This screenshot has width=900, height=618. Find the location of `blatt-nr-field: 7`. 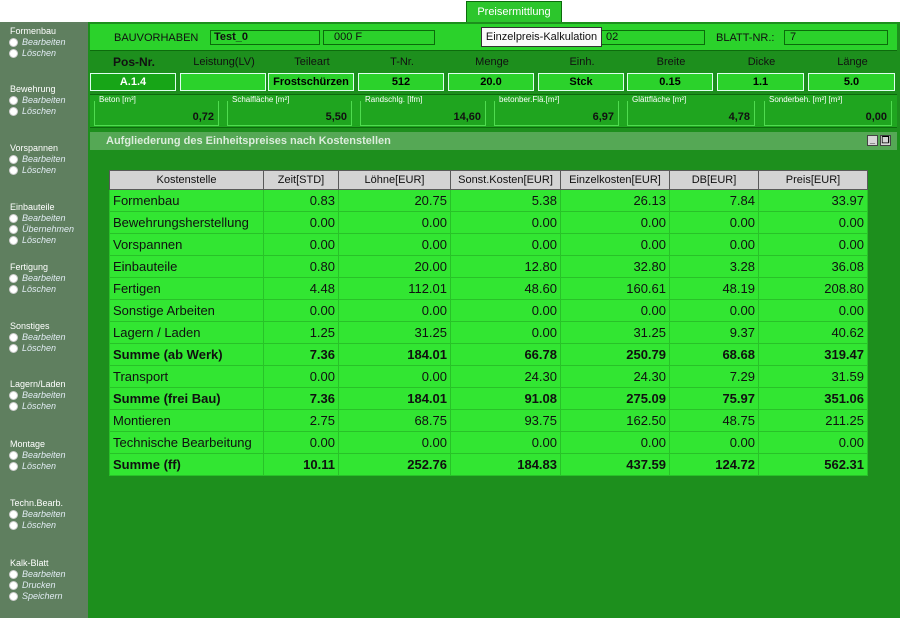

blatt-nr-field: 7 is located at coordinates (836, 37).